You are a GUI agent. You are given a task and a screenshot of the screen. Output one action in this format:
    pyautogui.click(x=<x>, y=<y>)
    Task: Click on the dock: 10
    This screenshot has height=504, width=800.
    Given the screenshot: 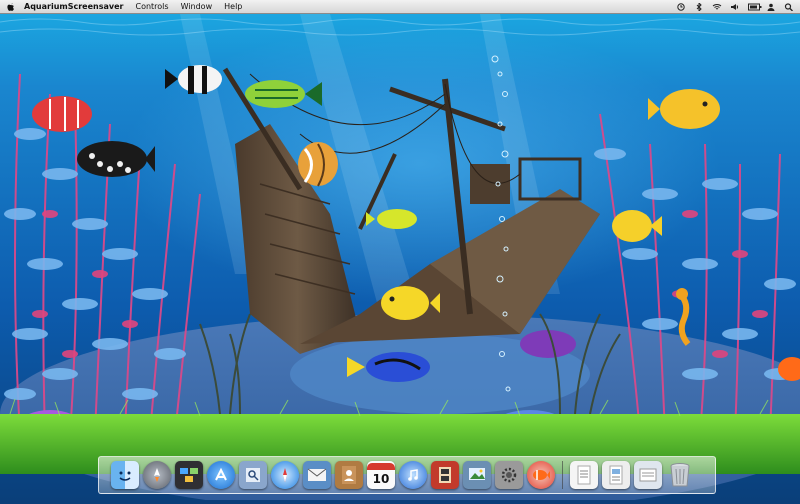 What is the action you would take?
    pyautogui.click(x=407, y=475)
    